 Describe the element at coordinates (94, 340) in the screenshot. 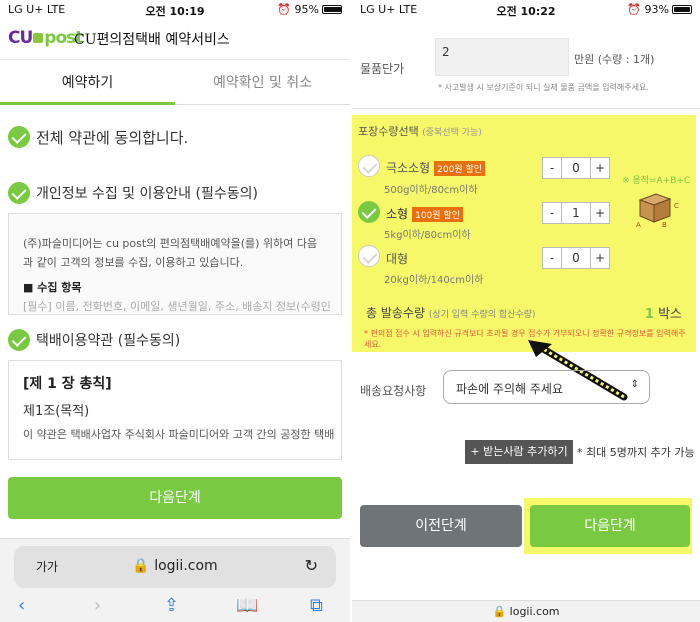

I see `delivery-terms-checkbox: 택배이용약관 (필수동의)` at that location.